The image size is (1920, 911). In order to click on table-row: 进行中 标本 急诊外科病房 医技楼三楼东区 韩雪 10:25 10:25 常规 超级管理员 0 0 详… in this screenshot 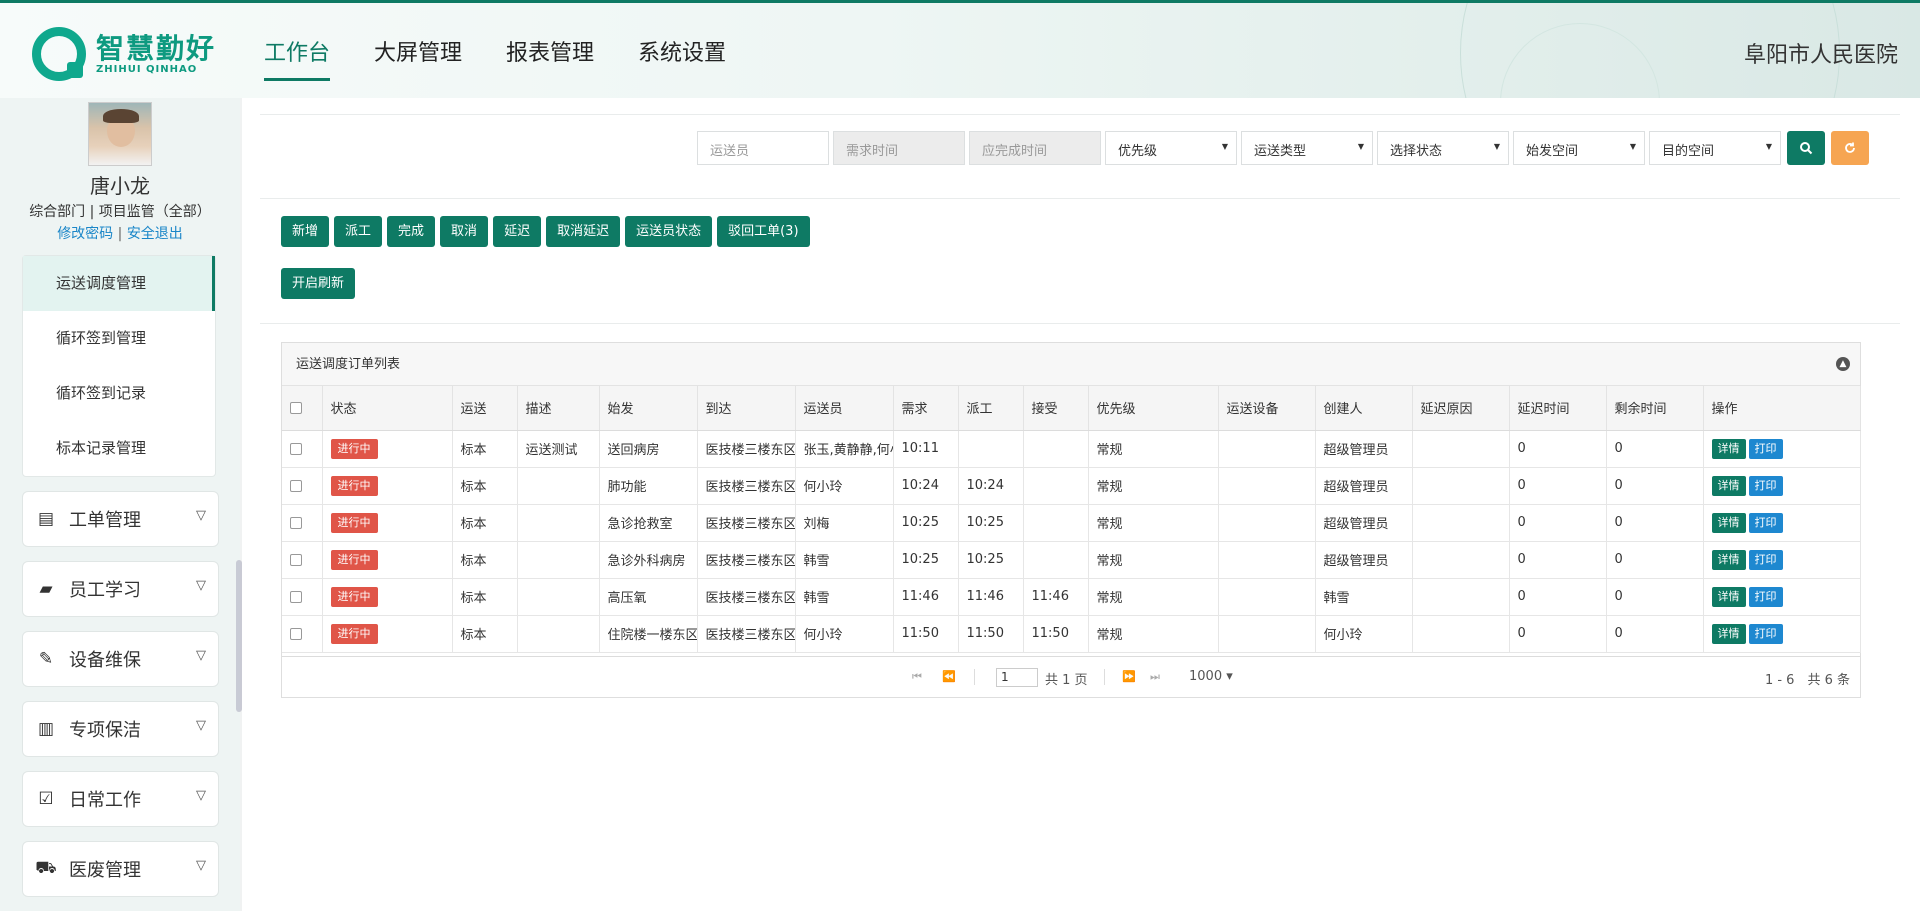, I will do `click(1071, 560)`.